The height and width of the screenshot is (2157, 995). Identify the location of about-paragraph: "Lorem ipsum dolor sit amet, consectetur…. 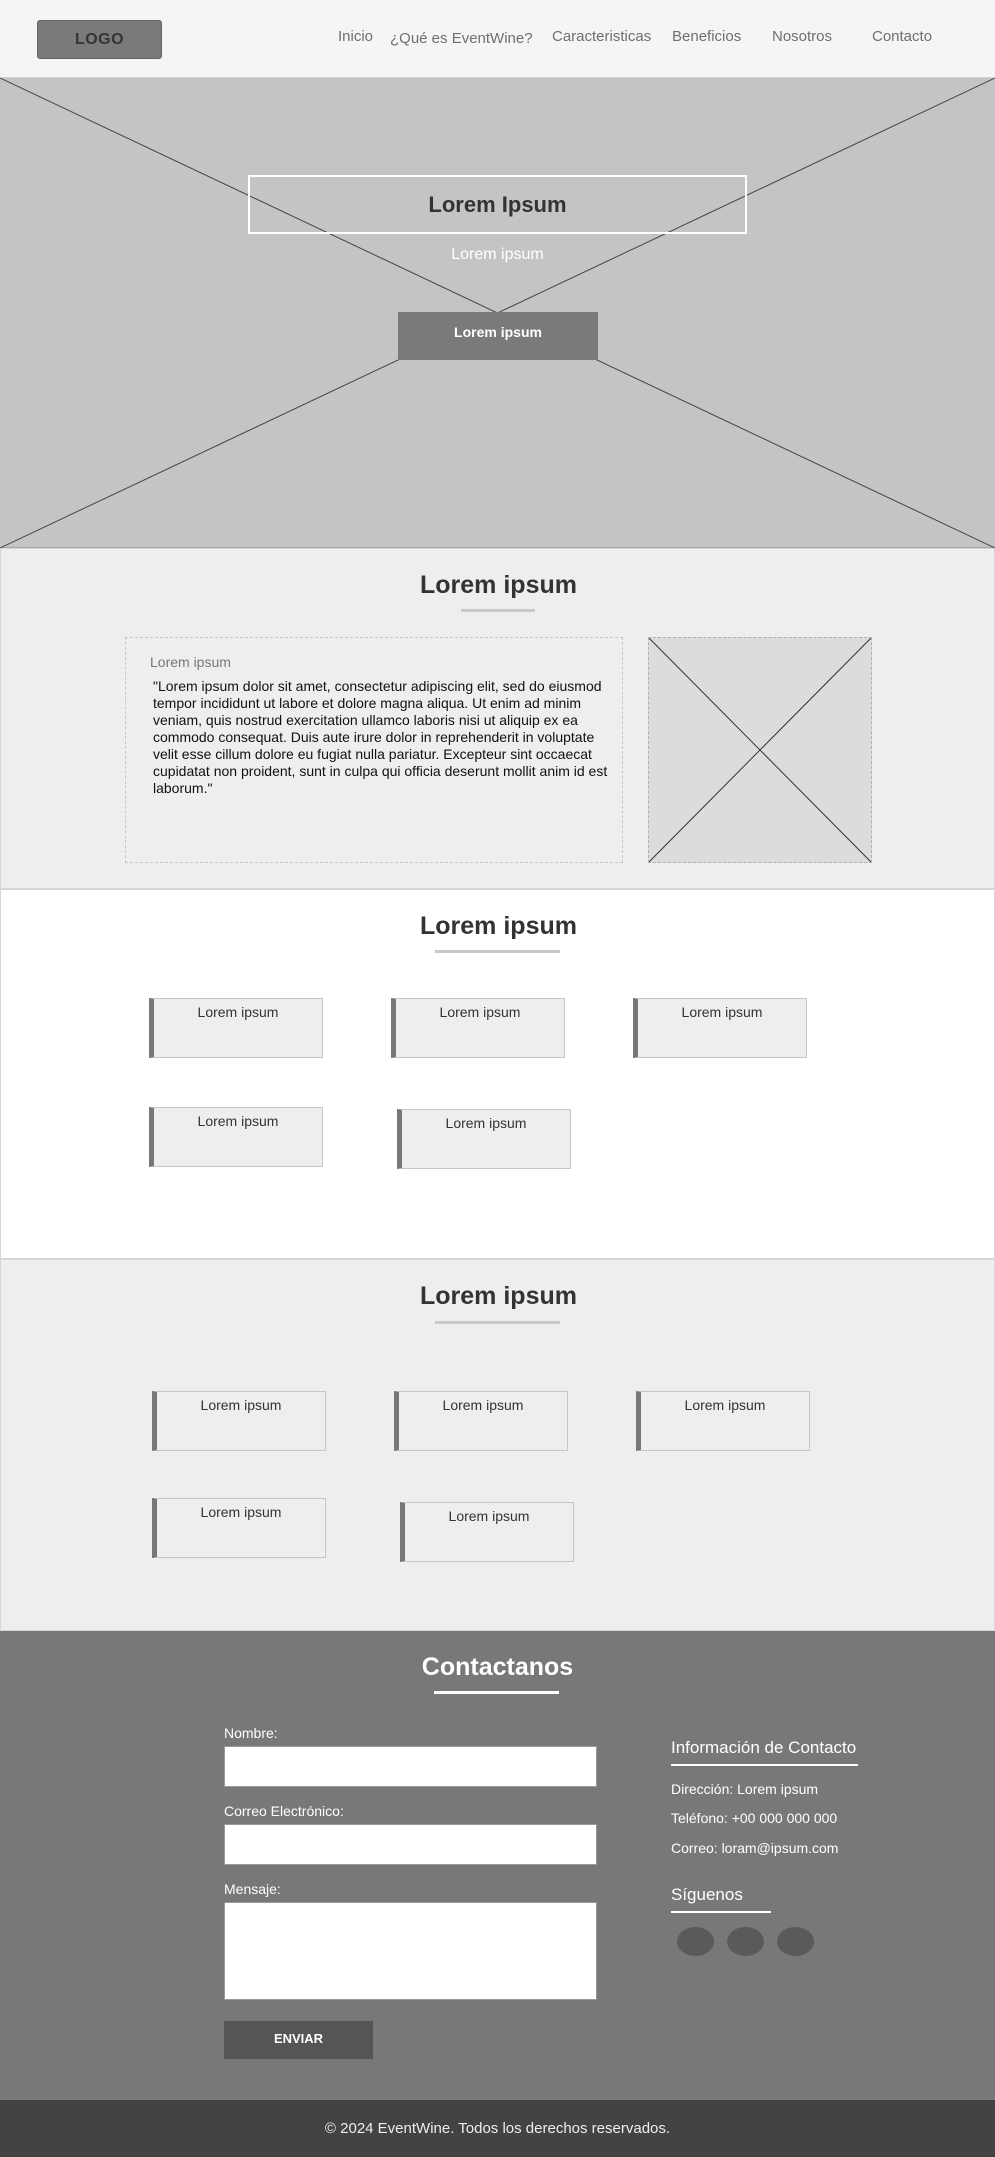
(380, 737).